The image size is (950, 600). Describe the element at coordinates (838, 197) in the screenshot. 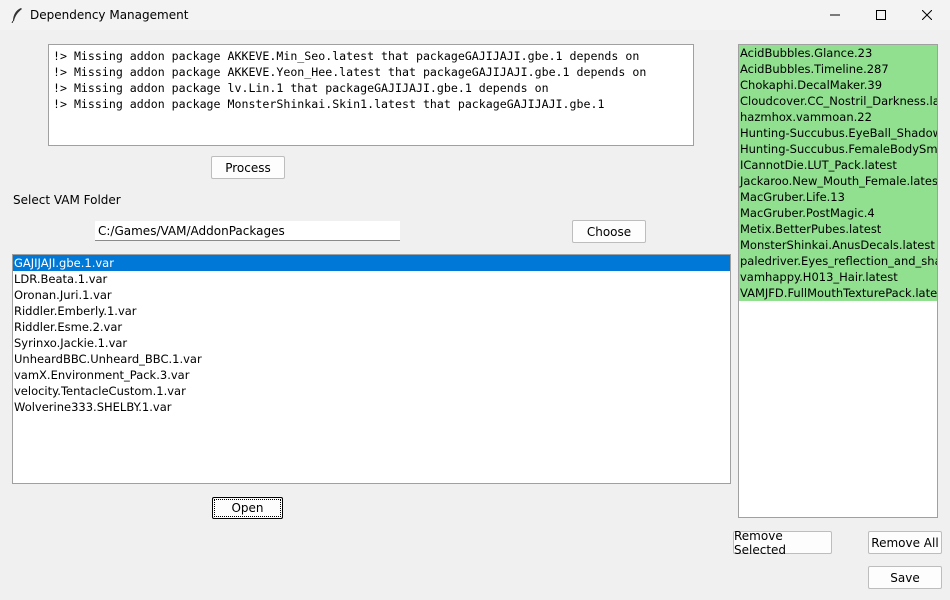

I see `dependency-list-item: MacGruber.Life.13` at that location.